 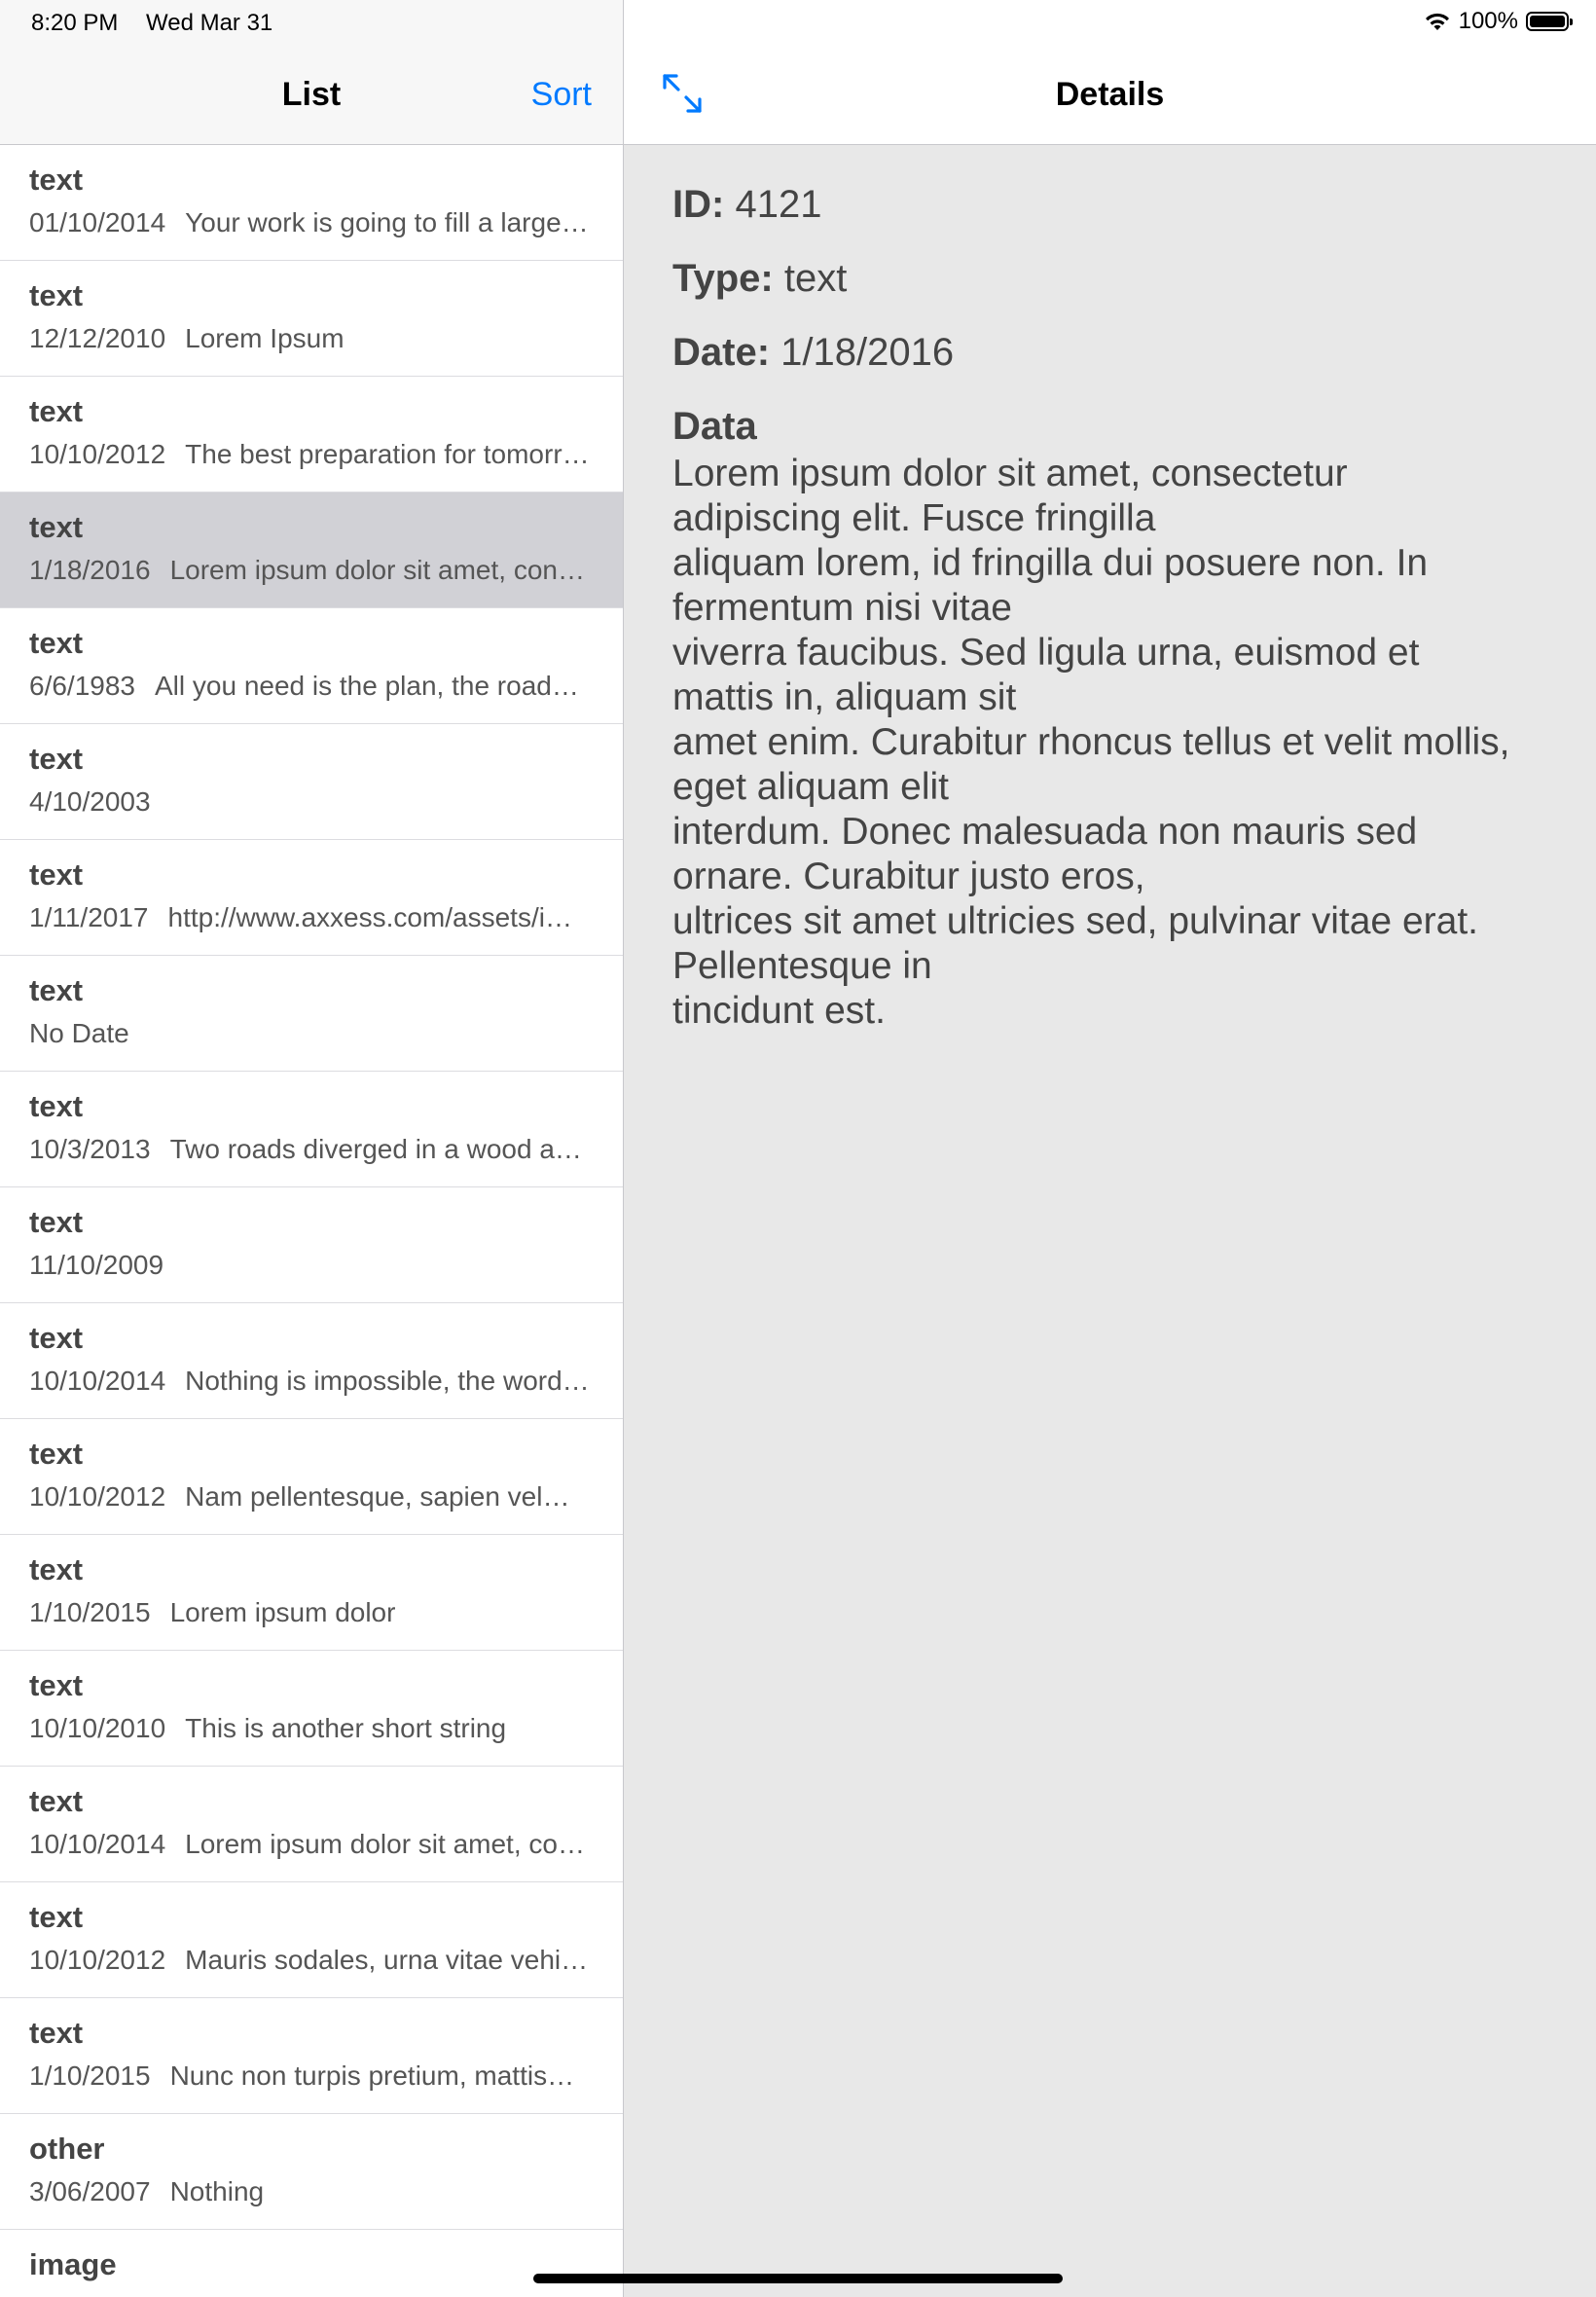 I want to click on list-item-type: other, so click(x=67, y=2149).